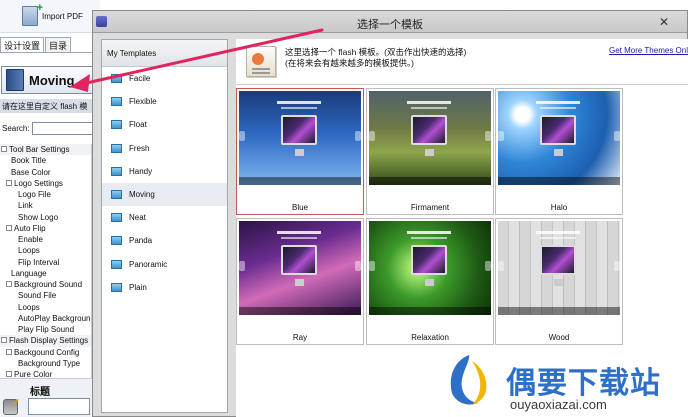  Describe the element at coordinates (140, 79) in the screenshot. I see `template-item-label: Facile` at that location.